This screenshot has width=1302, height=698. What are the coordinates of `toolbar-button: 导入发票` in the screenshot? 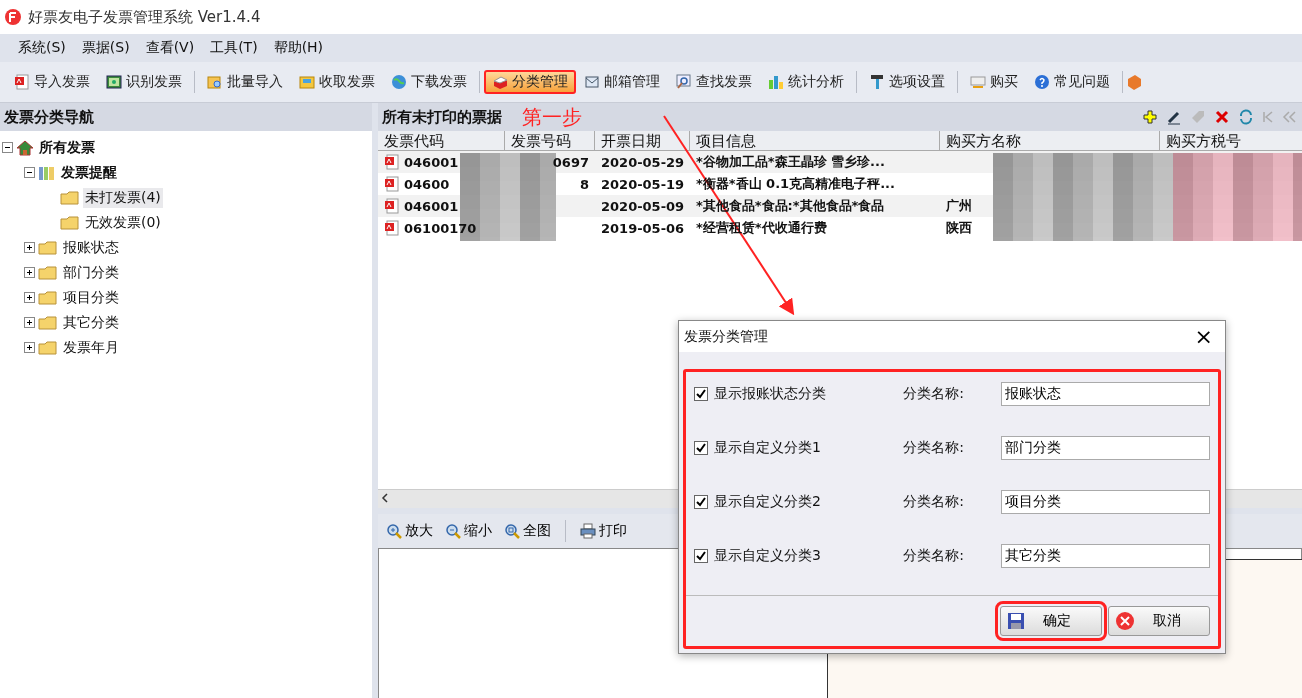 It's located at (52, 82).